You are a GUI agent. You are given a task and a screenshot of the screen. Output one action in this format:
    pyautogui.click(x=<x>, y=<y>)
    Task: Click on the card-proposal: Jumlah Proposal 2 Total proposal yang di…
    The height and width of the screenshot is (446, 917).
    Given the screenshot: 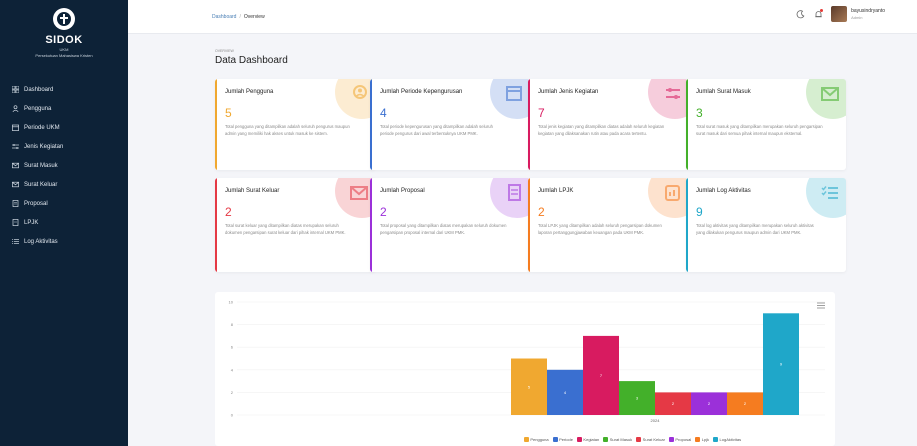 What is the action you would take?
    pyautogui.click(x=450, y=225)
    